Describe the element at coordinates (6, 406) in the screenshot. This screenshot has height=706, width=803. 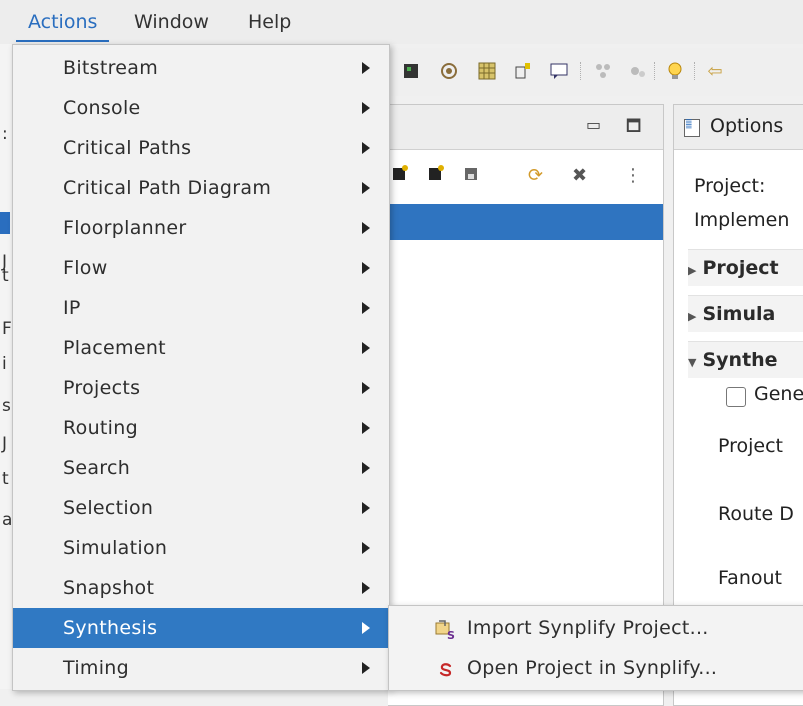
I see `strip-text: s` at that location.